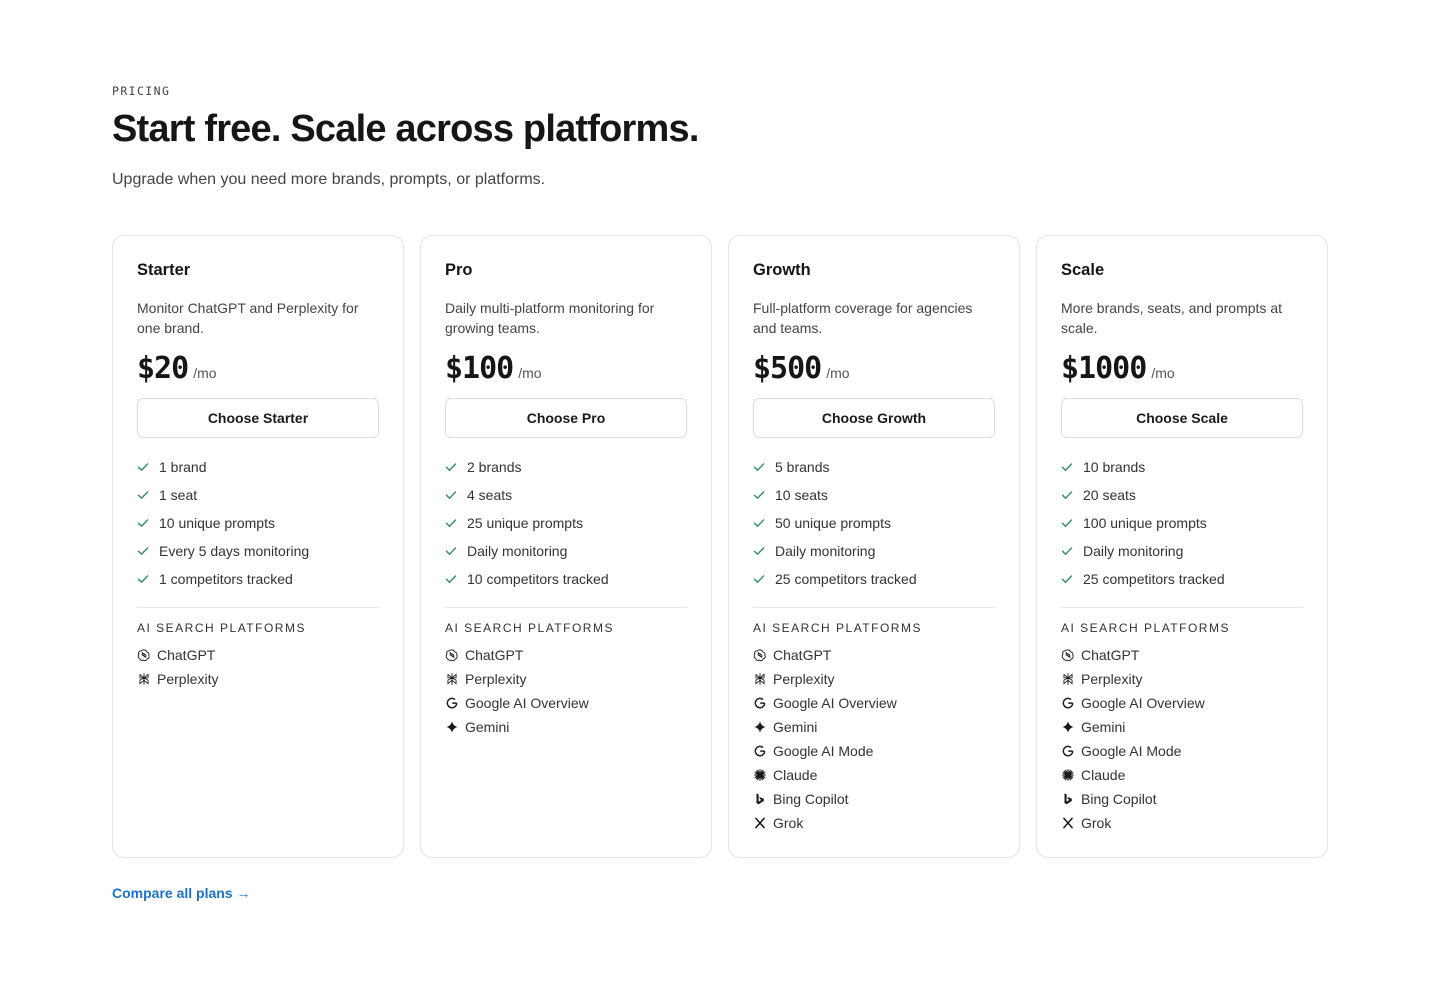 Image resolution: width=1440 pixels, height=982 pixels. What do you see at coordinates (566, 418) in the screenshot?
I see `choose-pro-button: Choose Pro` at bounding box center [566, 418].